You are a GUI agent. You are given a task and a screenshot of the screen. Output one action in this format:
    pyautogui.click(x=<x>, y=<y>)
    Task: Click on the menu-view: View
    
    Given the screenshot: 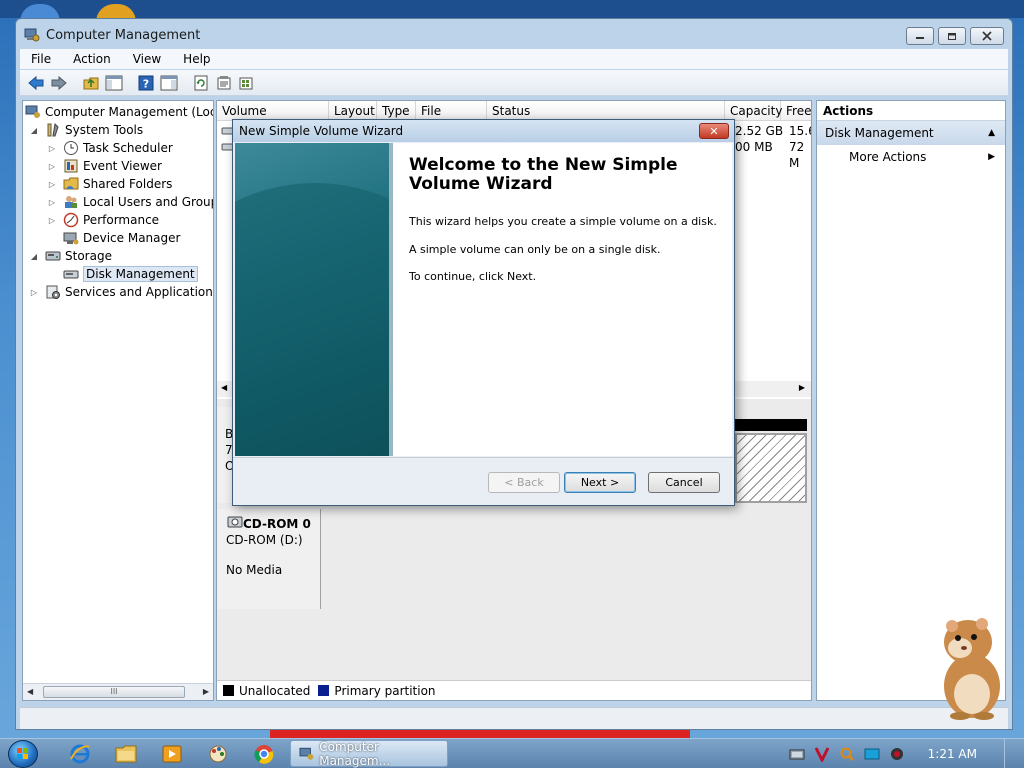 What is the action you would take?
    pyautogui.click(x=147, y=59)
    